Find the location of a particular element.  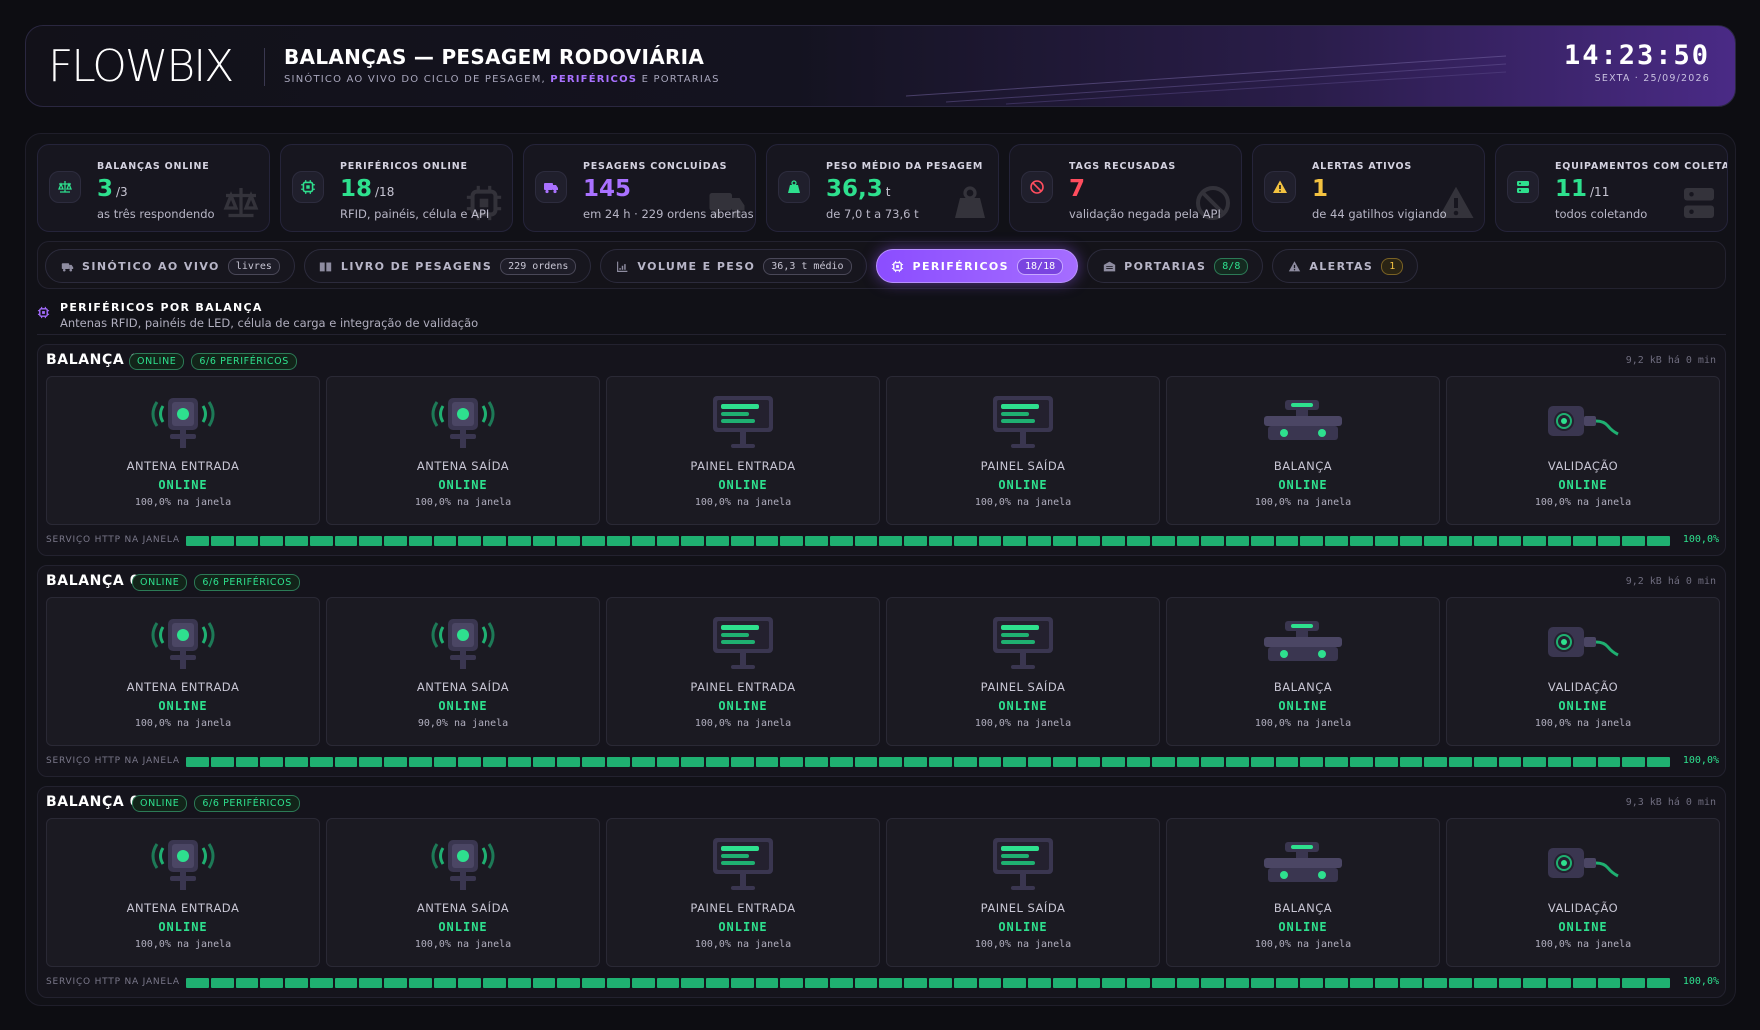

tab-badge: livres is located at coordinates (253, 266).